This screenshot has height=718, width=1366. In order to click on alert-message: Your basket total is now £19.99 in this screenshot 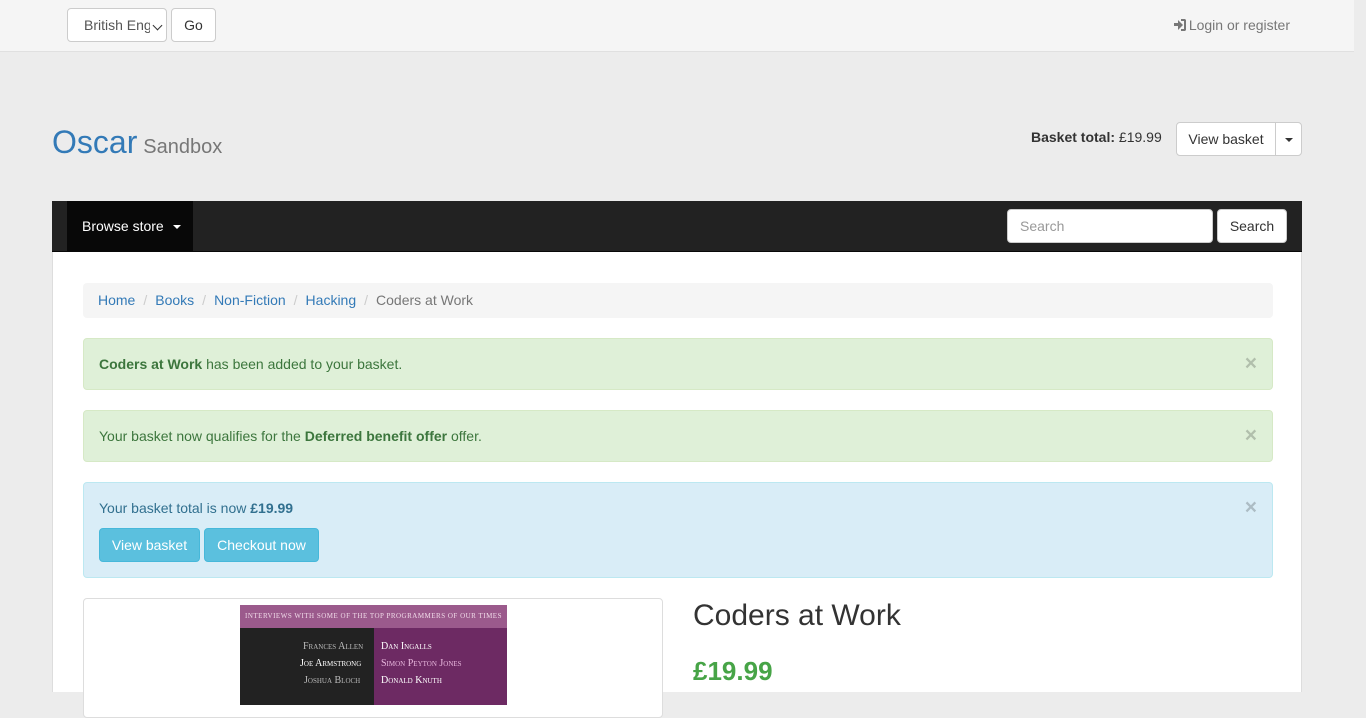, I will do `click(196, 508)`.